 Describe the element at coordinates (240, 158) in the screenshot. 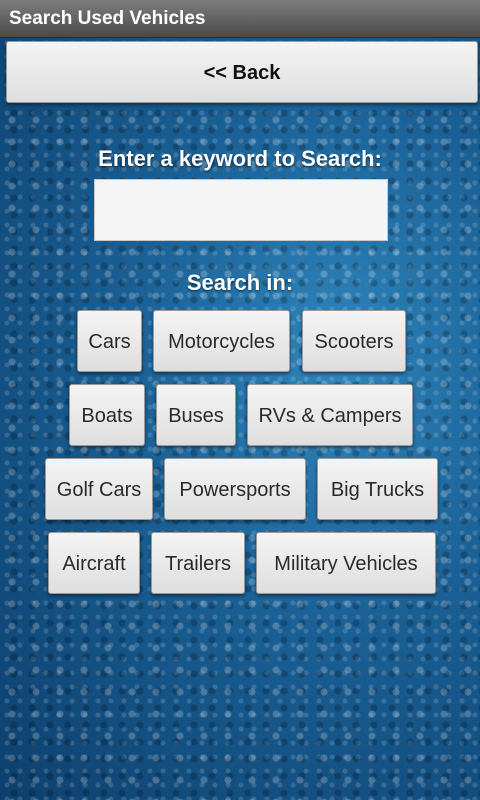

I see `search-prompt-label: Enter a keyword to Search:` at that location.